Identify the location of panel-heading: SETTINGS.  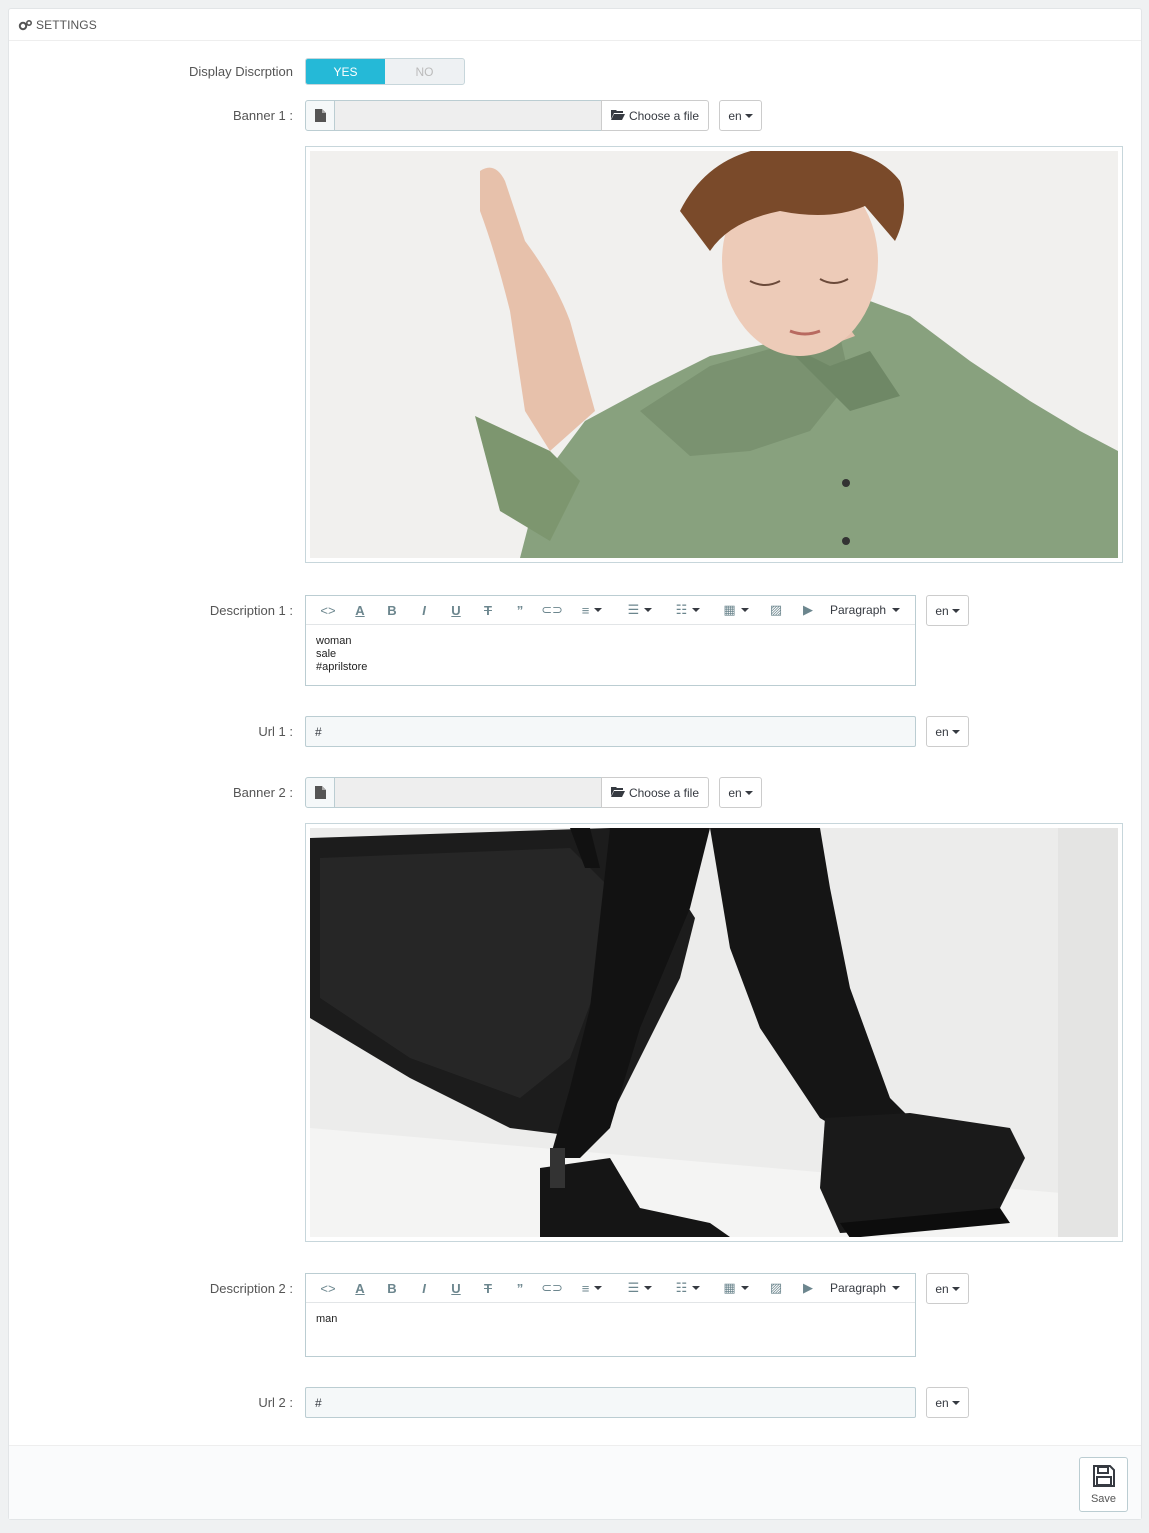
(575, 25).